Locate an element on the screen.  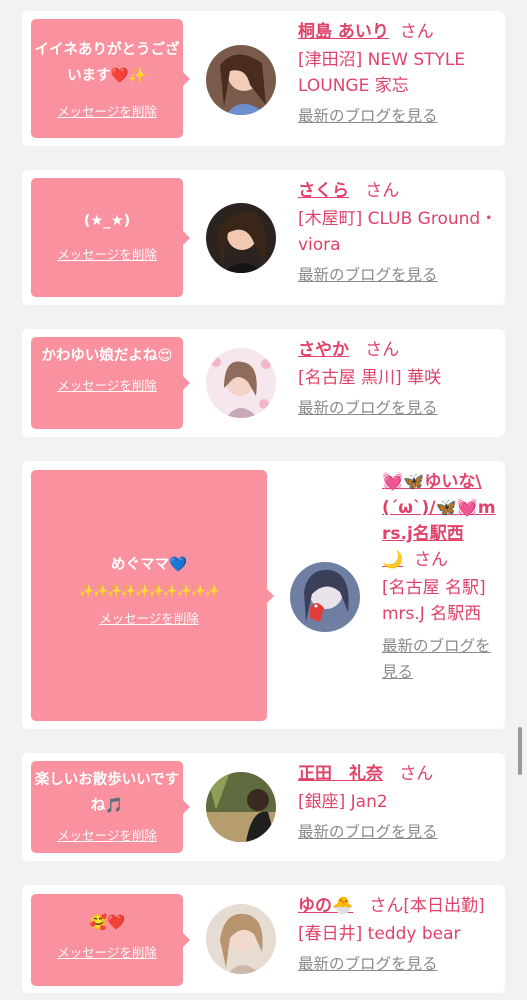
cast-name-link: さやか is located at coordinates (323, 350).